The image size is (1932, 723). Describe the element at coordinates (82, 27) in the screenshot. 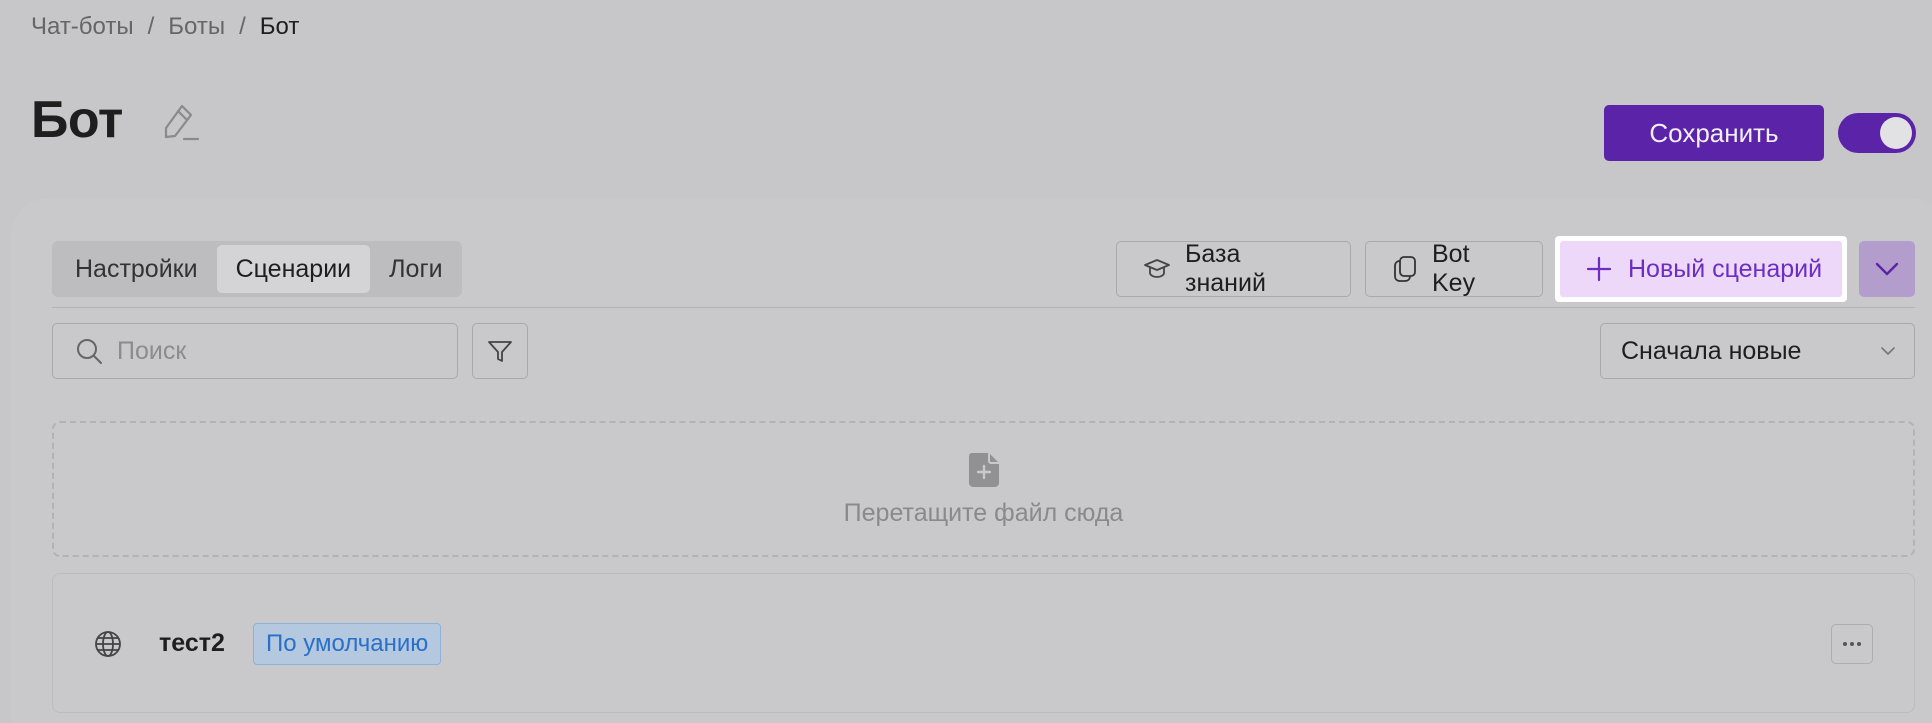

I see `breadcrumb-item-chatbots: Чат-боты` at that location.